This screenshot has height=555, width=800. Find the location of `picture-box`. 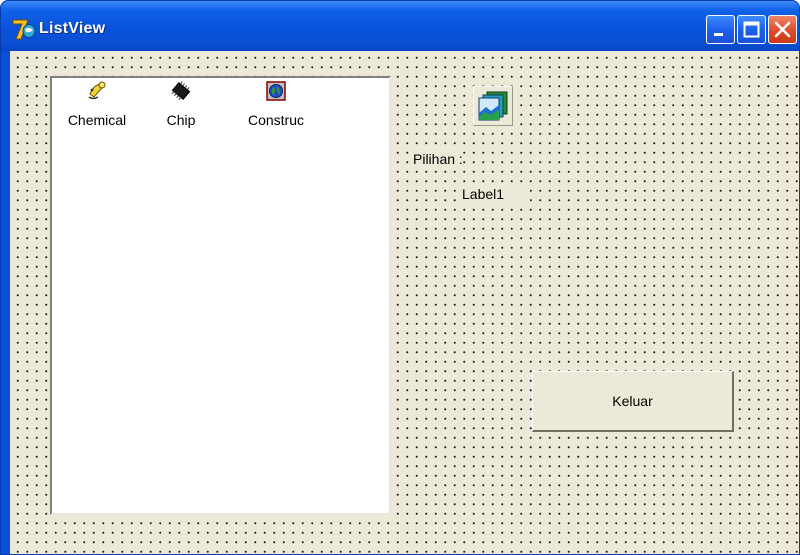

picture-box is located at coordinates (493, 106).